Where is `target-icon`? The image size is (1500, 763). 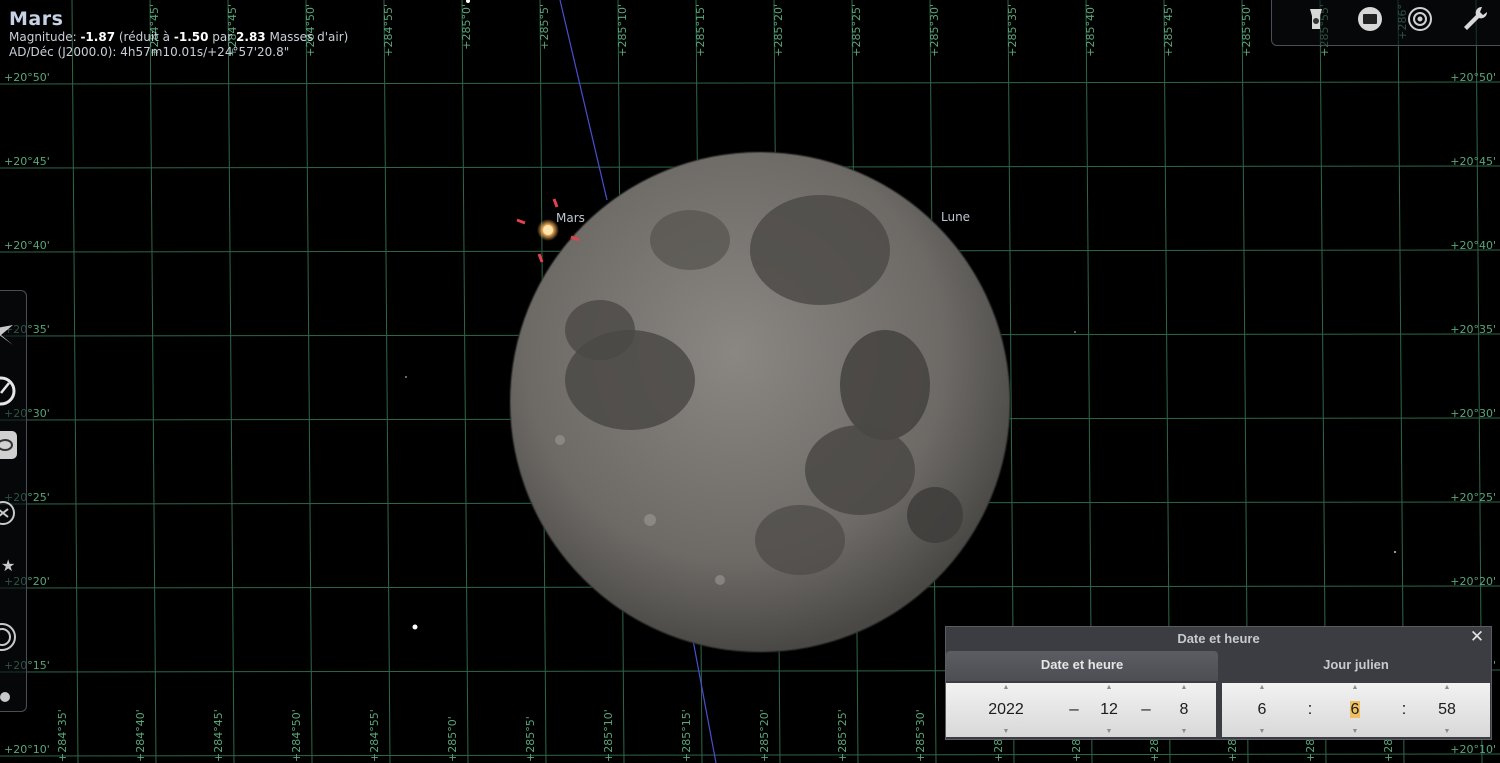
target-icon is located at coordinates (1420, 19).